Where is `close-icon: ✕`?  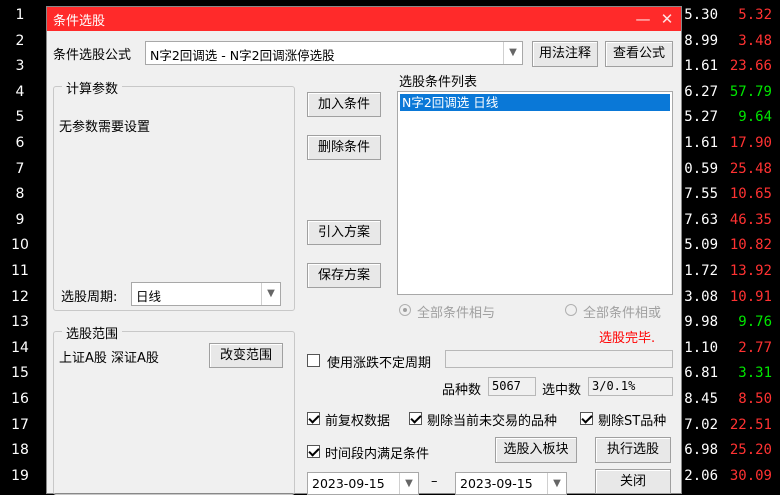 close-icon: ✕ is located at coordinates (667, 19).